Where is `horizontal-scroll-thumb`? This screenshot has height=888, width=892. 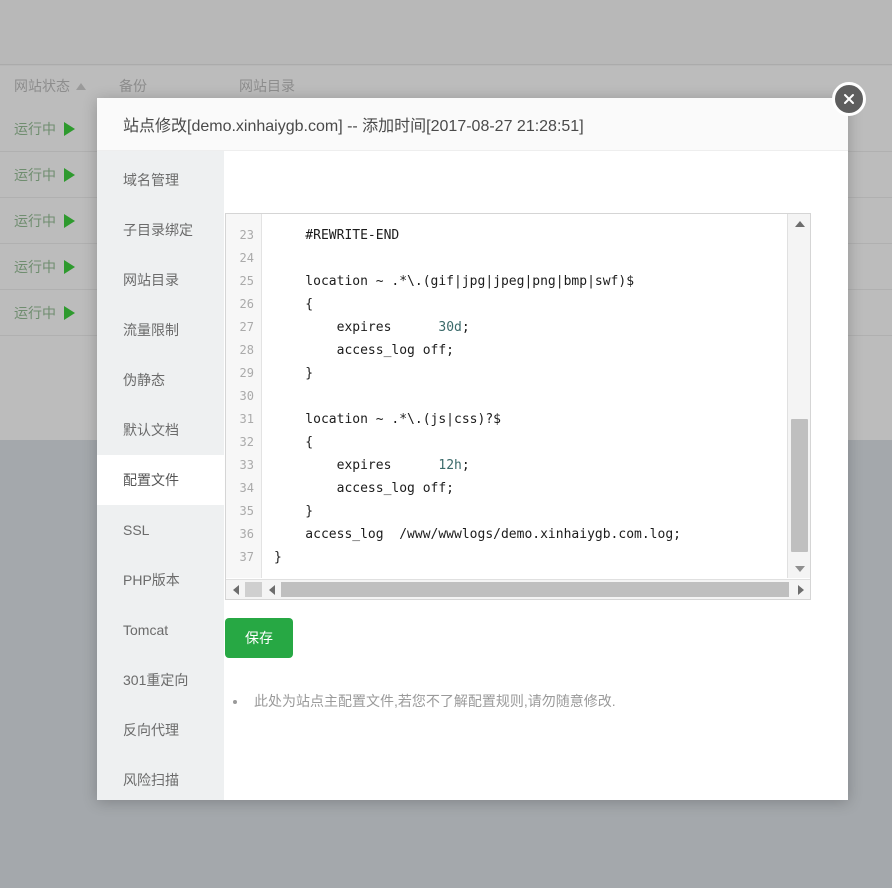 horizontal-scroll-thumb is located at coordinates (535, 589).